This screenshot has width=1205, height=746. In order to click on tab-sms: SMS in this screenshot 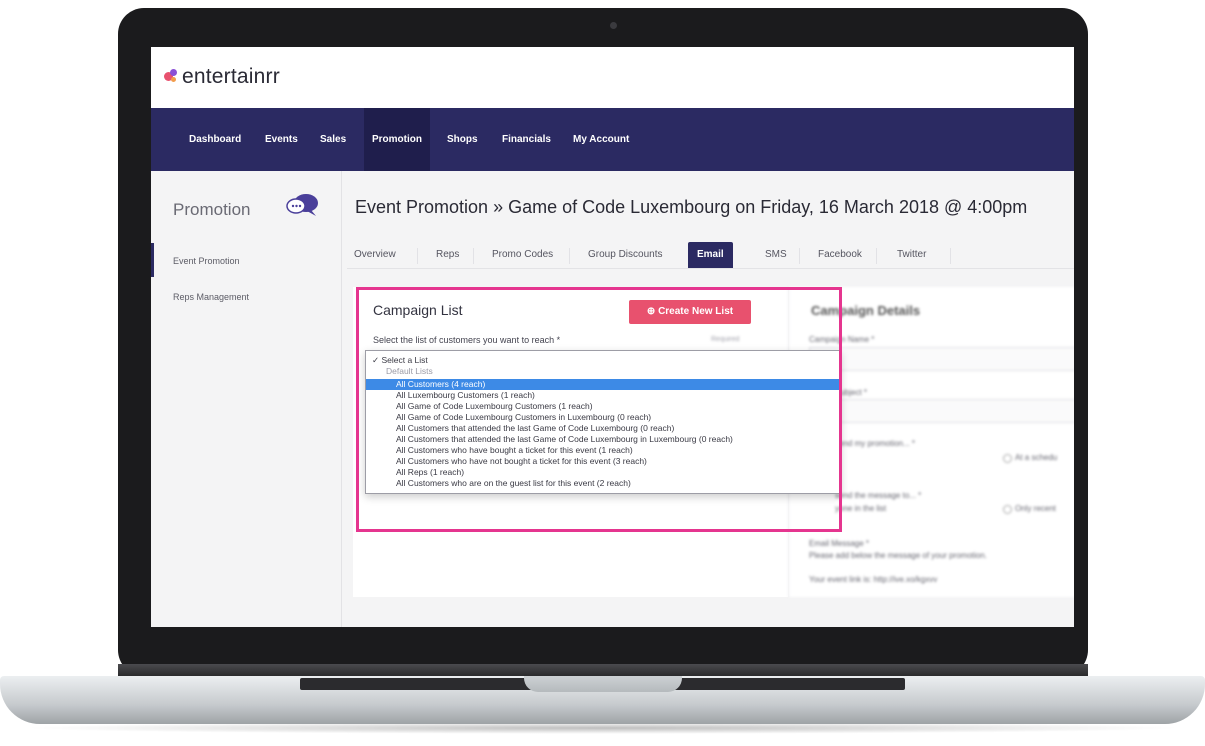, I will do `click(776, 255)`.